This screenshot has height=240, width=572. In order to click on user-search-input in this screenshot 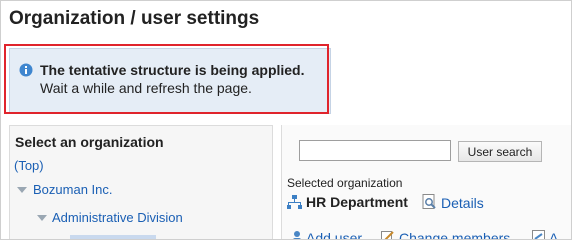, I will do `click(375, 150)`.